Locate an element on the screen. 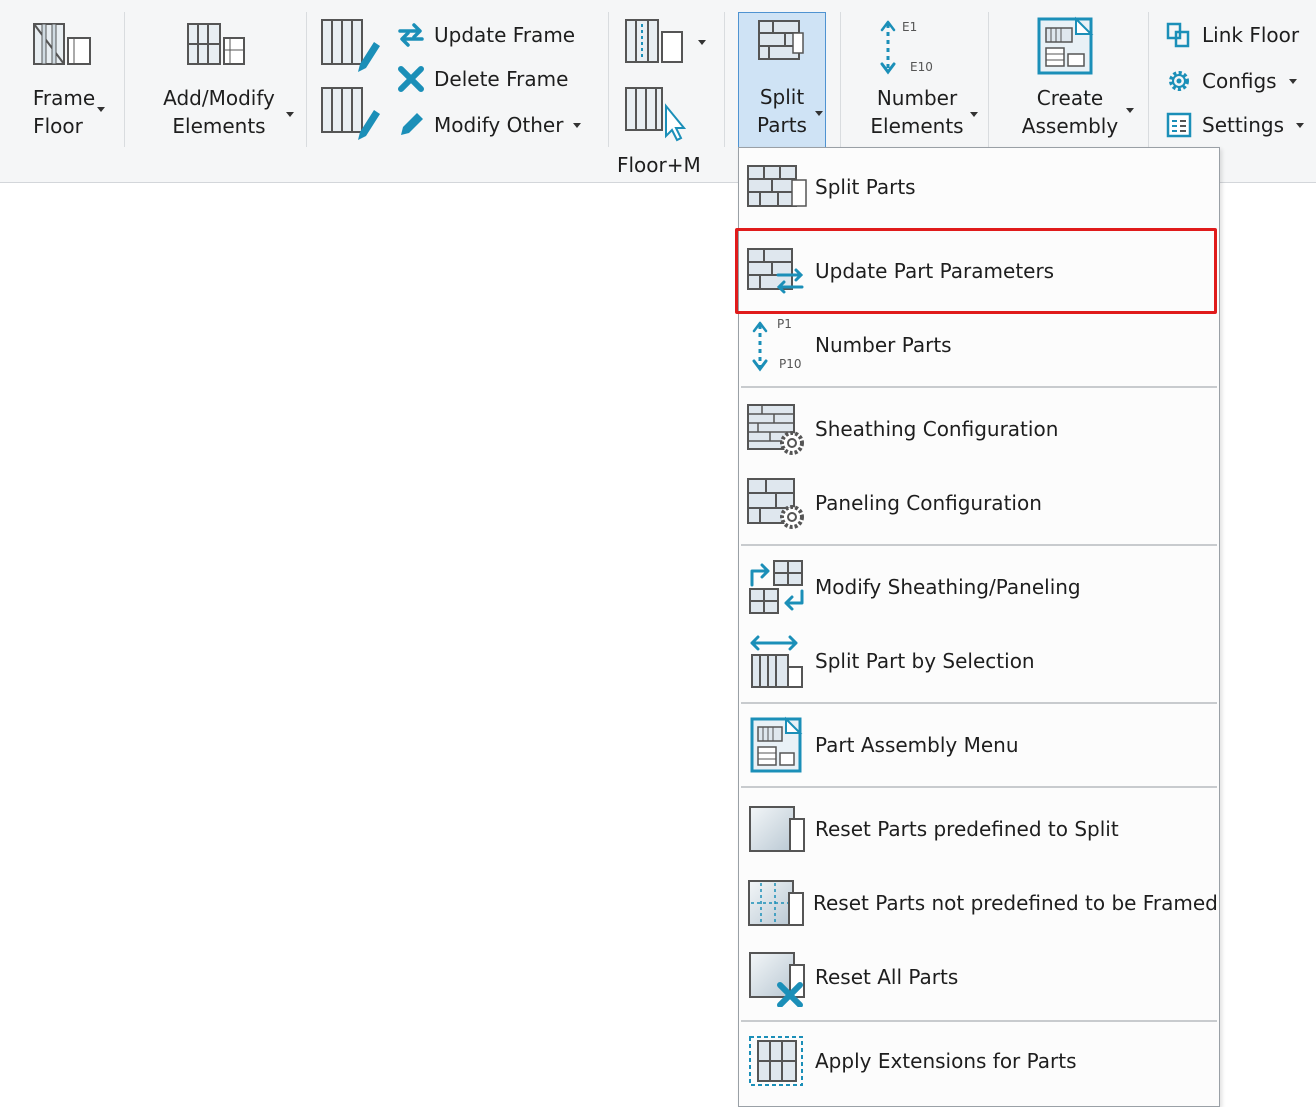 The image size is (1316, 1107). menu-item-reset-parts-not-predefined-framed: Reset Parts not predefined to be Framed is located at coordinates (981, 903).